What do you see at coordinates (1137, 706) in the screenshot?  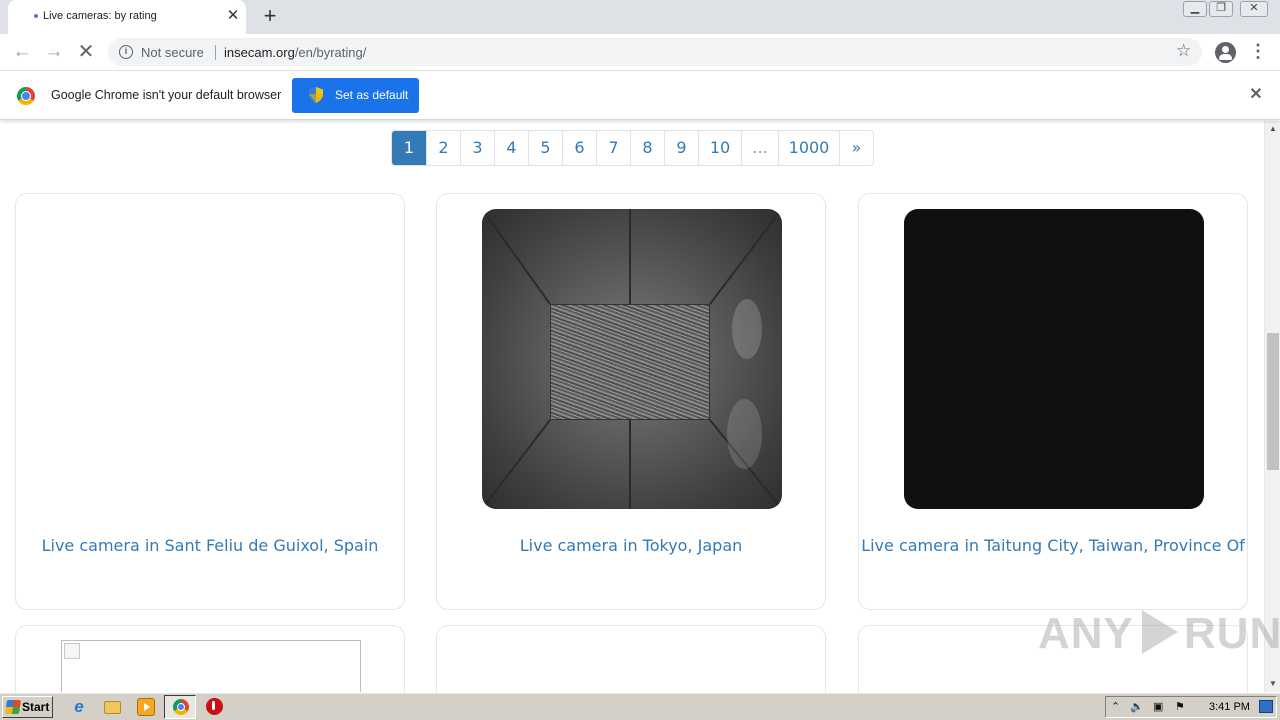 I see `volume-icon: 🔈` at bounding box center [1137, 706].